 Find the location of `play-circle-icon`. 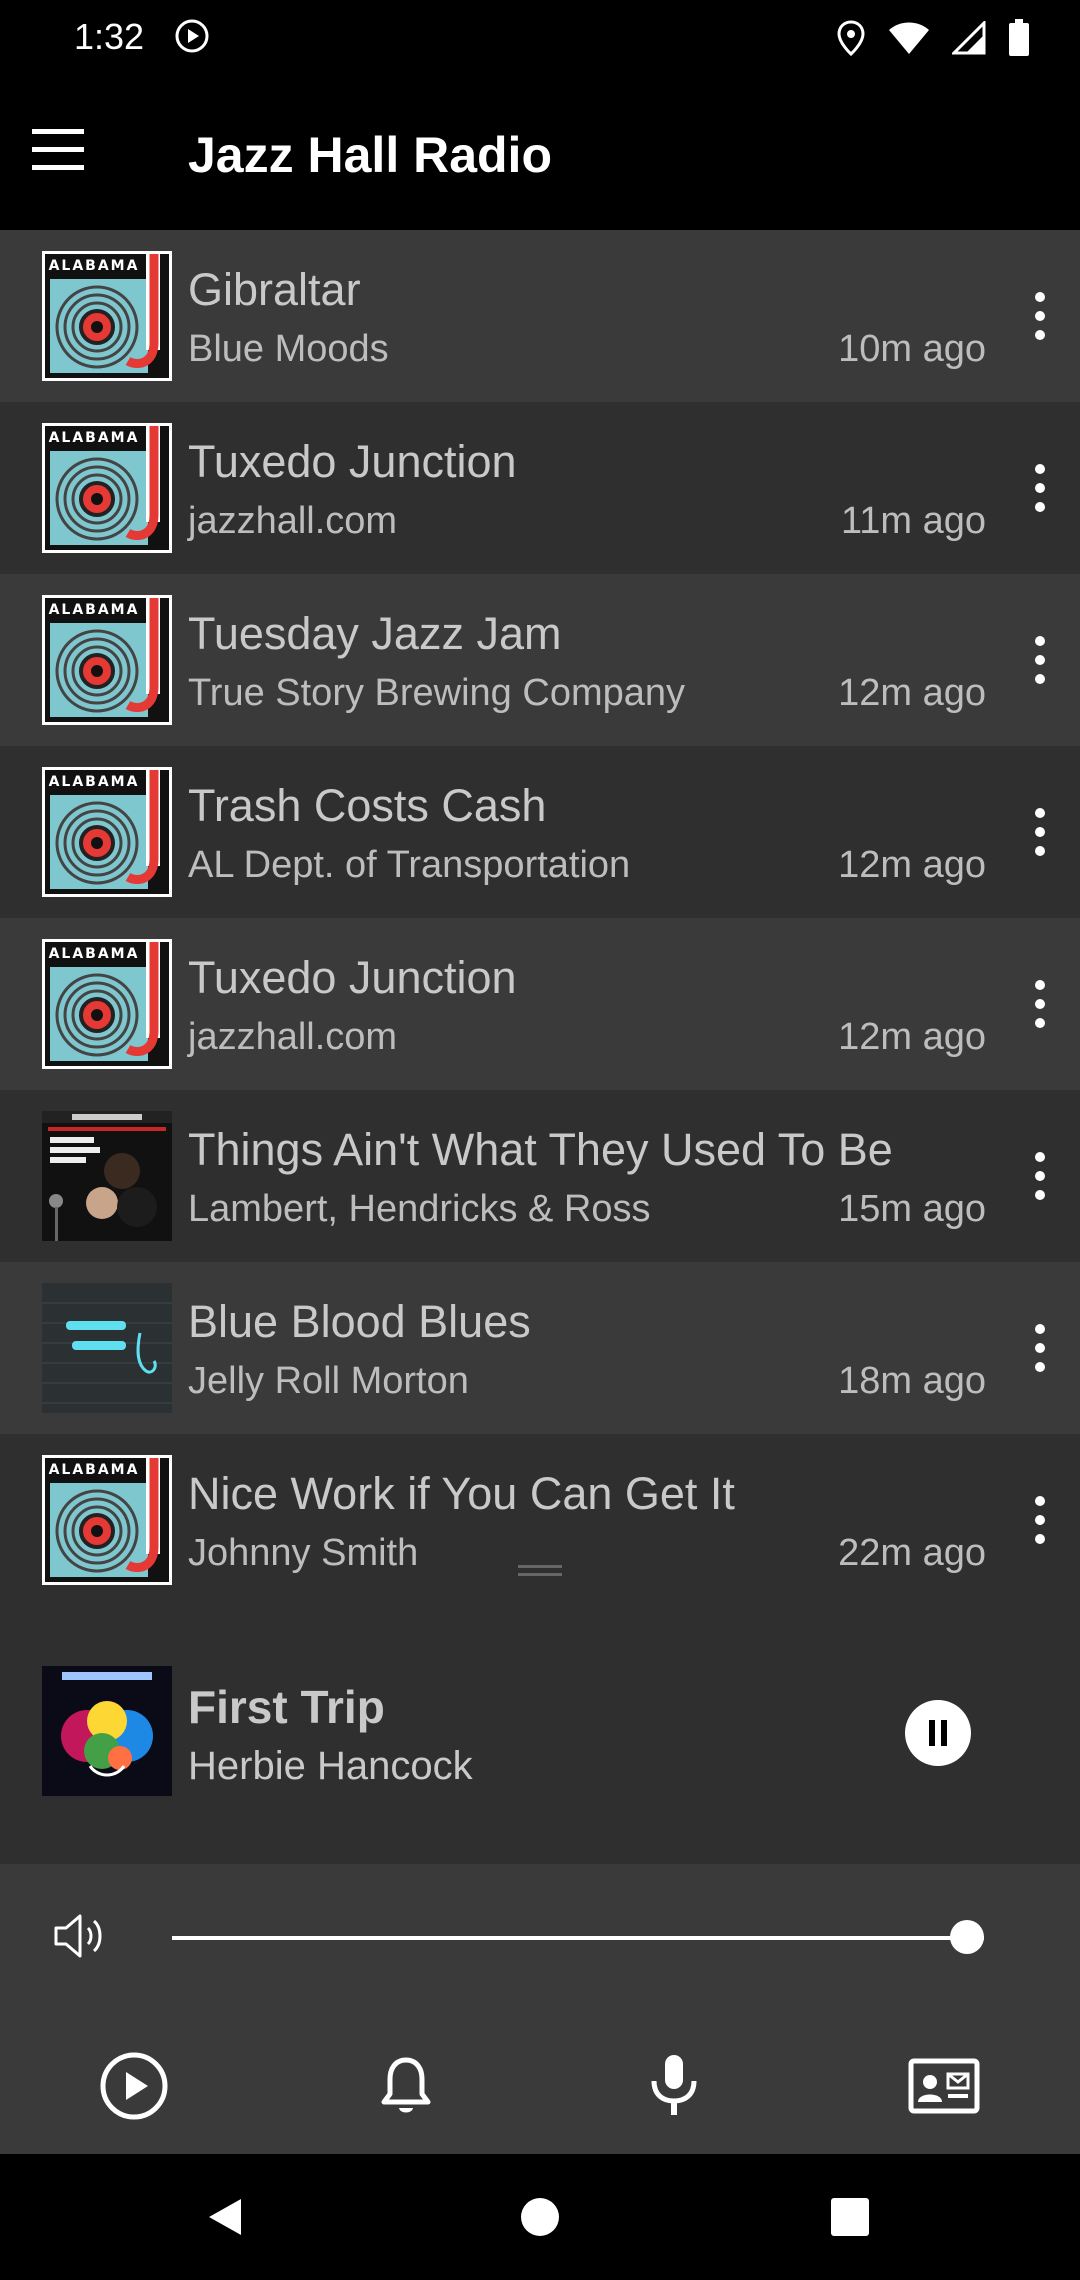

play-circle-icon is located at coordinates (134, 2086).